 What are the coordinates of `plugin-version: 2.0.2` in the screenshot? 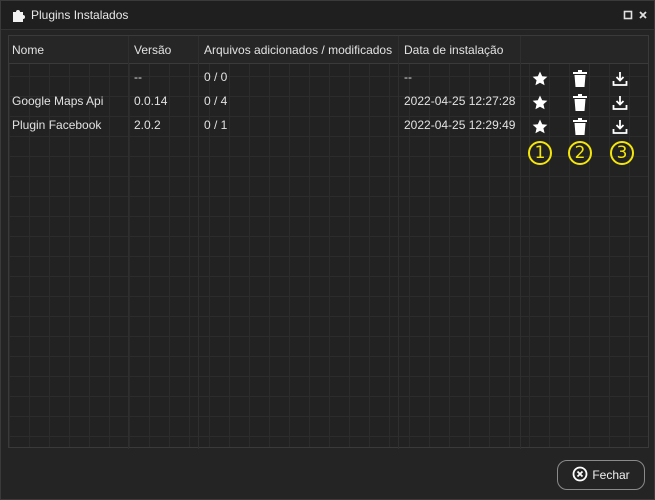 It's located at (147, 125).